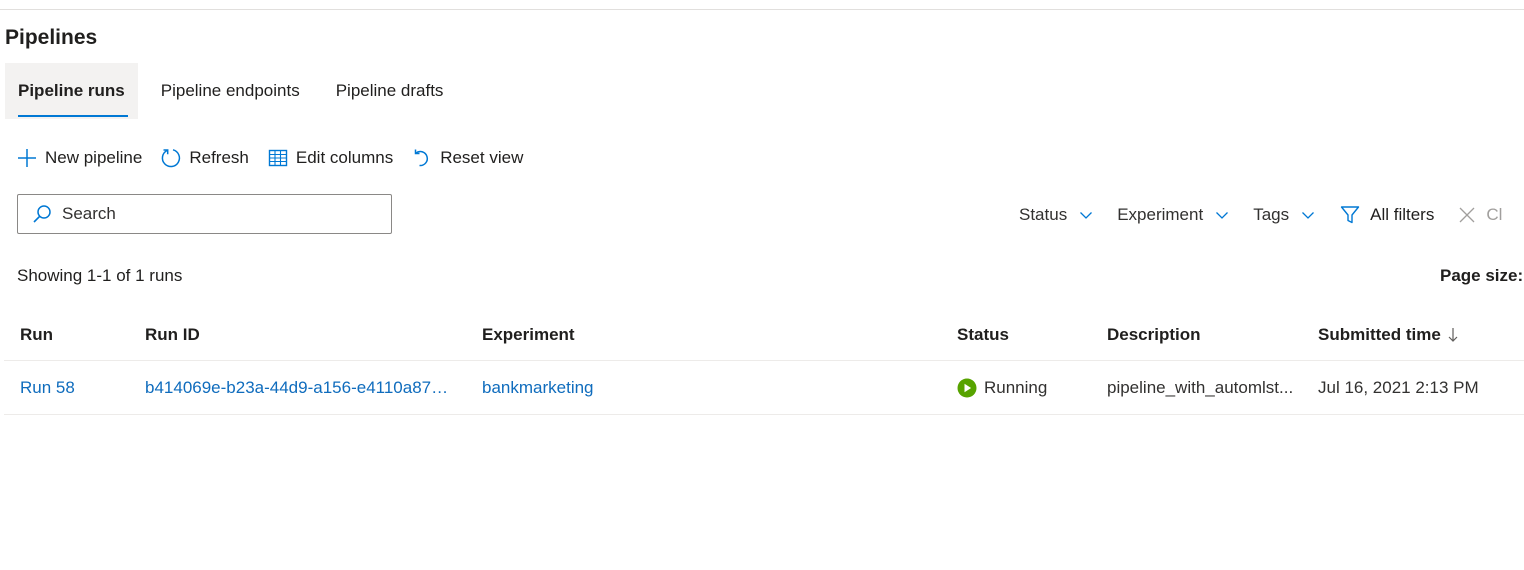 The height and width of the screenshot is (570, 1524). Describe the element at coordinates (1350, 215) in the screenshot. I see `filter-icon` at that location.